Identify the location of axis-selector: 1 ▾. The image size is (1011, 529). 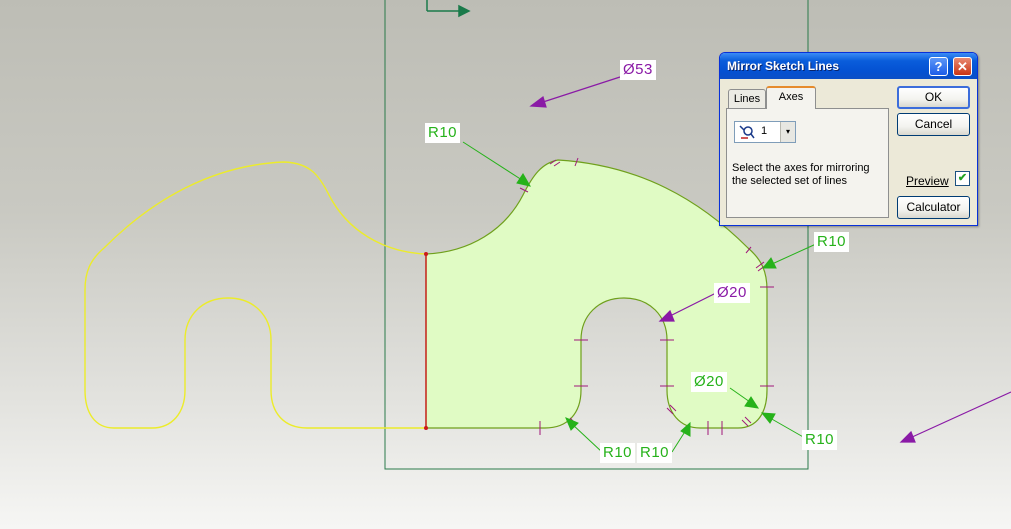
(765, 132).